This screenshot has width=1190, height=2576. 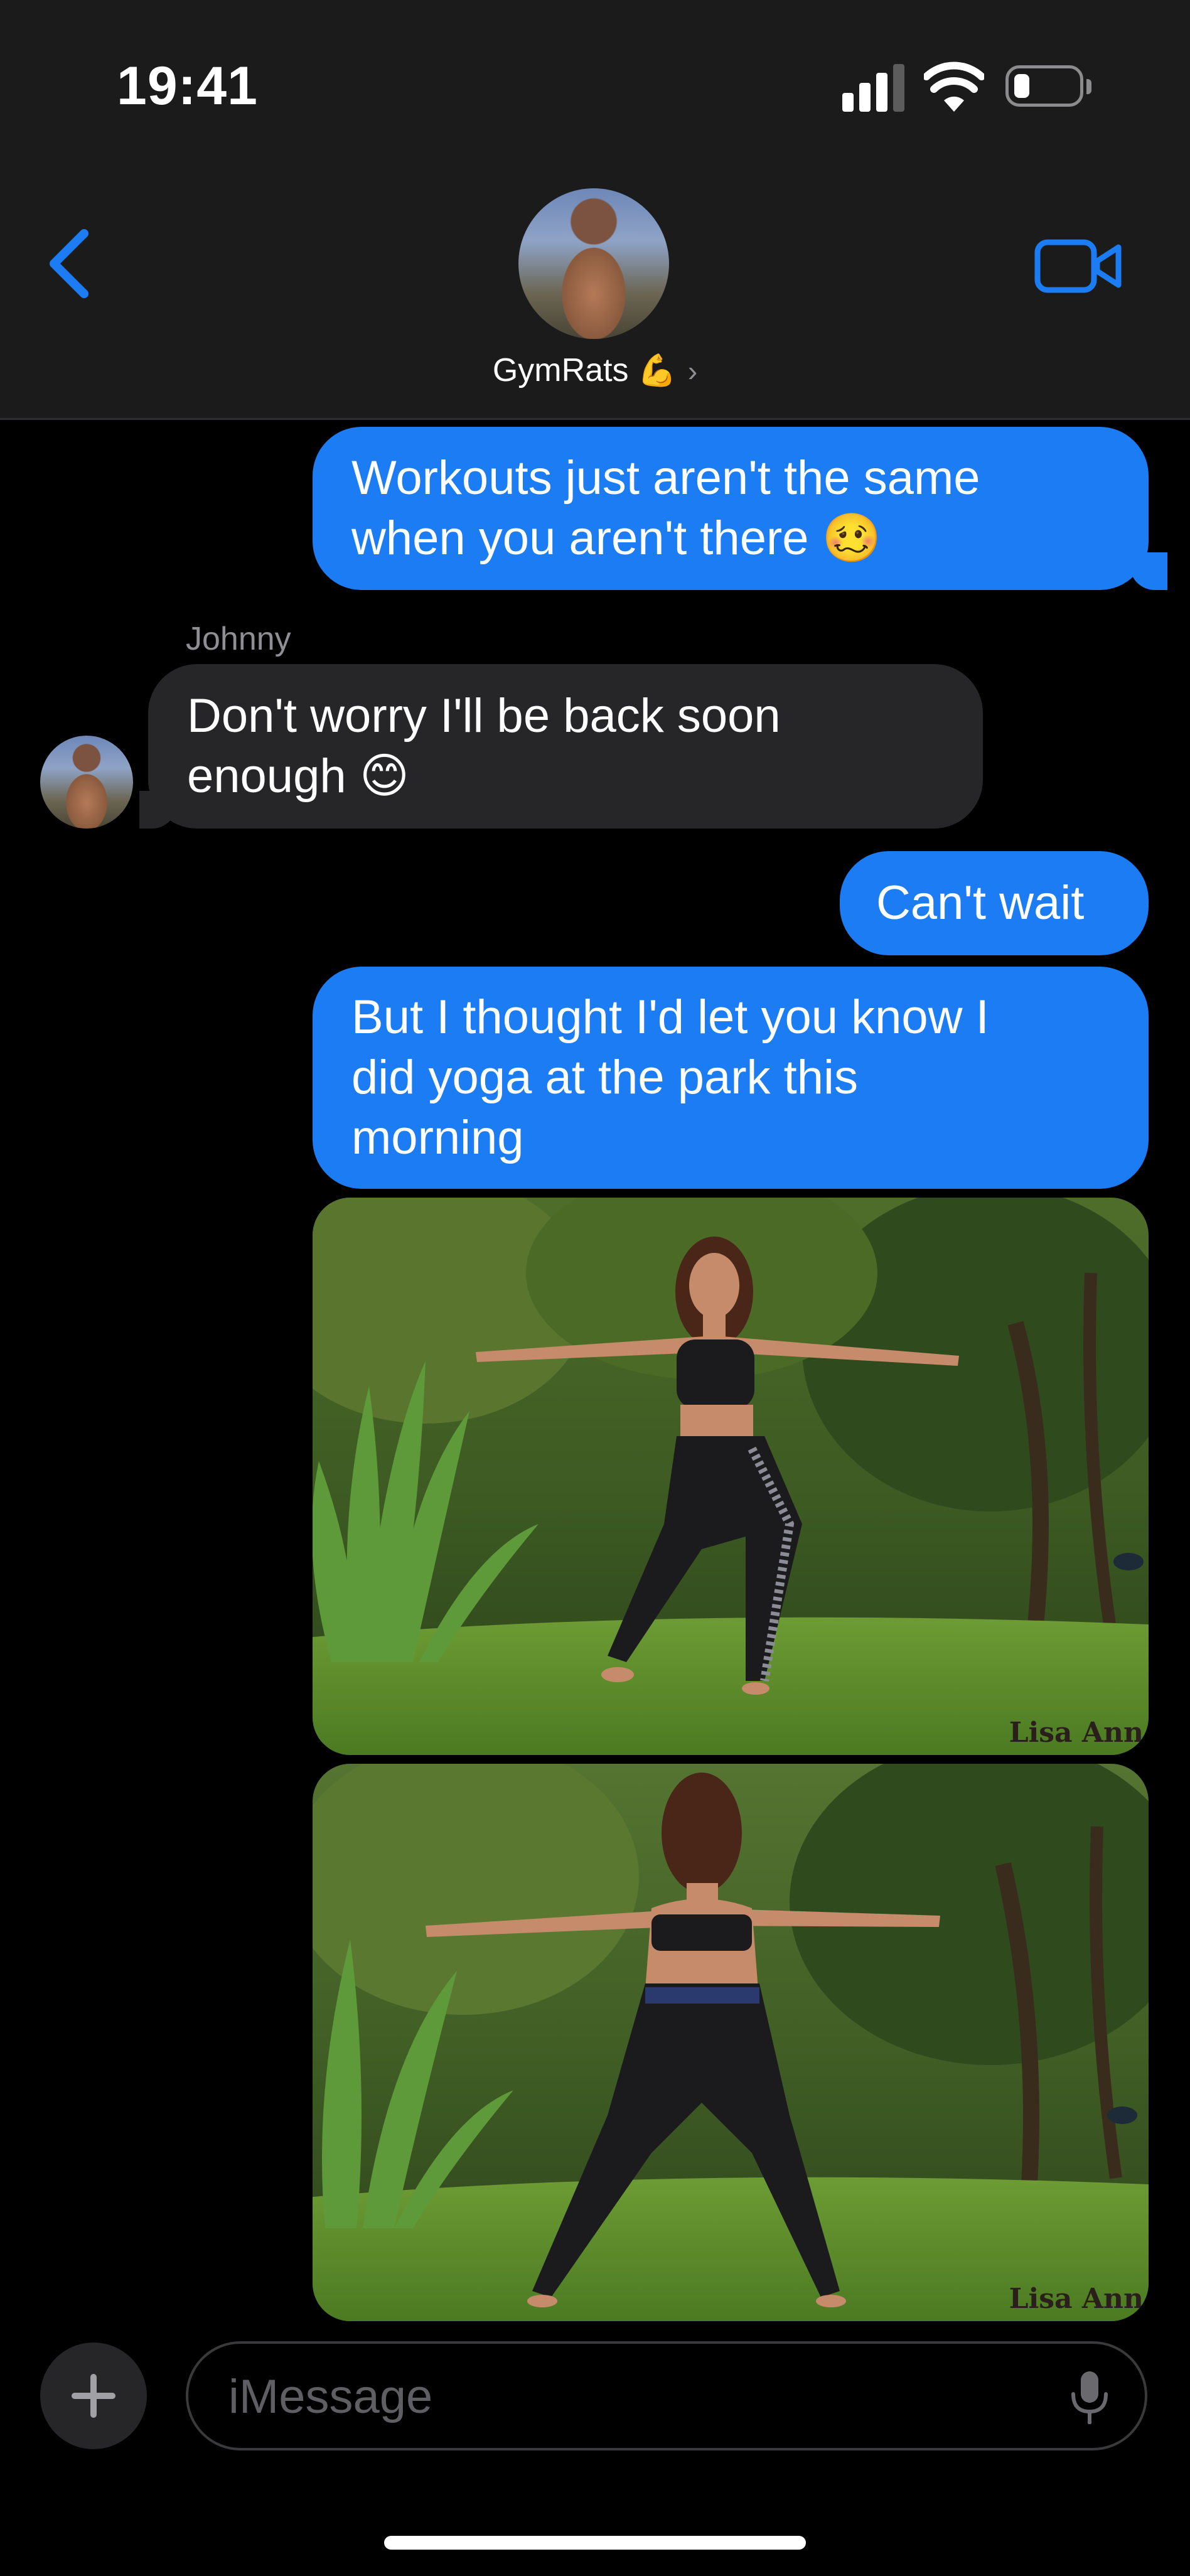 What do you see at coordinates (595, 2543) in the screenshot?
I see `home-indicator` at bounding box center [595, 2543].